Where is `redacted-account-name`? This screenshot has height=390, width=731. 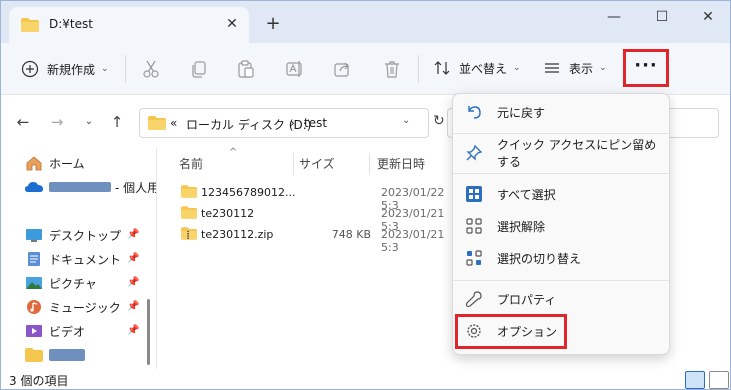
redacted-account-name is located at coordinates (80, 187).